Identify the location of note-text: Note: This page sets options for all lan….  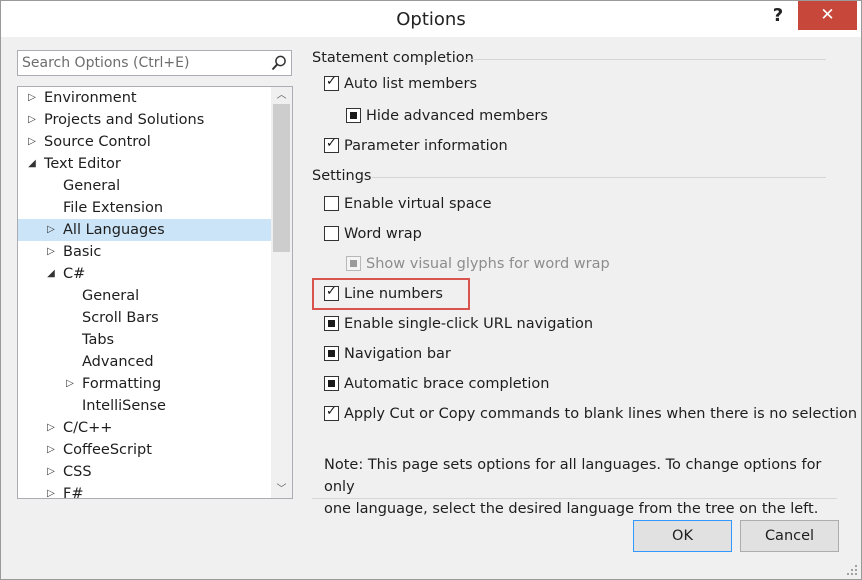
(579, 487).